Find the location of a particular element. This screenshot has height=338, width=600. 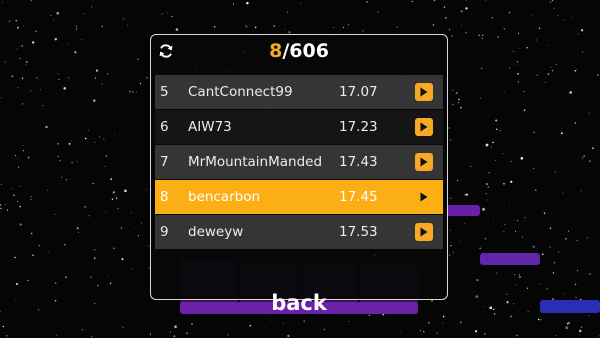

back-button: back is located at coordinates (299, 303).